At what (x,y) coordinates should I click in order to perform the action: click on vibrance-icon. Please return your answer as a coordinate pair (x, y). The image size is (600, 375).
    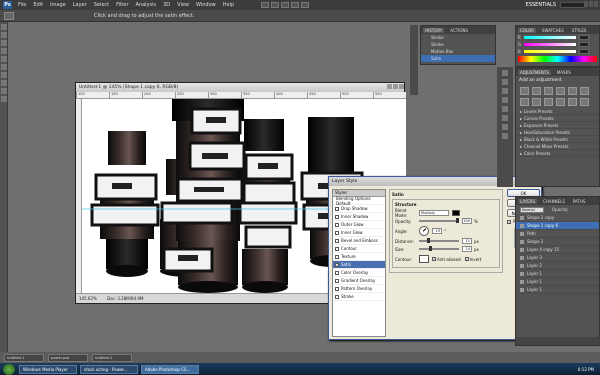
    Looking at the image, I should click on (572, 91).